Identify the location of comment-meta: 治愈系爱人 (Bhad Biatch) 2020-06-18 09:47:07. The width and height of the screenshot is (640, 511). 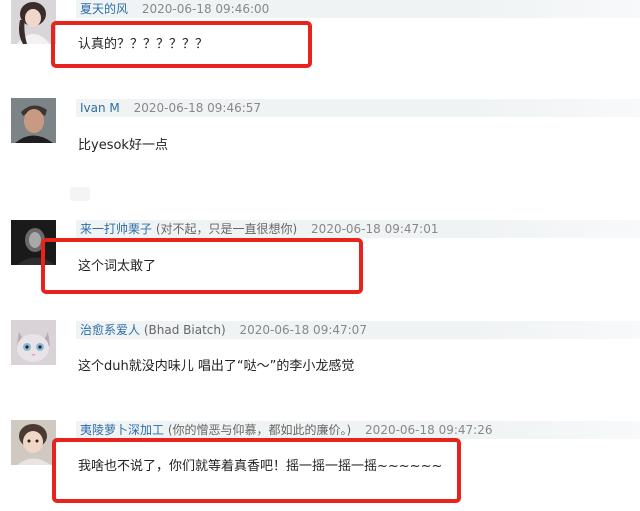
(223, 330).